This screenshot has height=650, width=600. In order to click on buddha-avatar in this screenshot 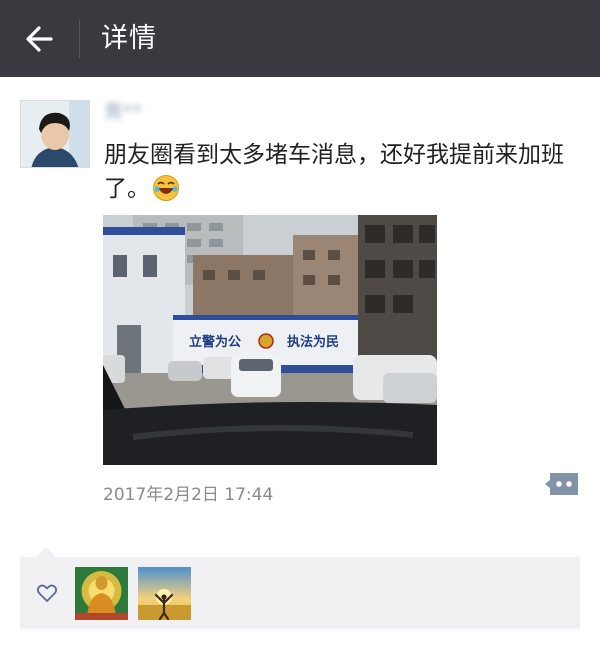, I will do `click(101, 593)`.